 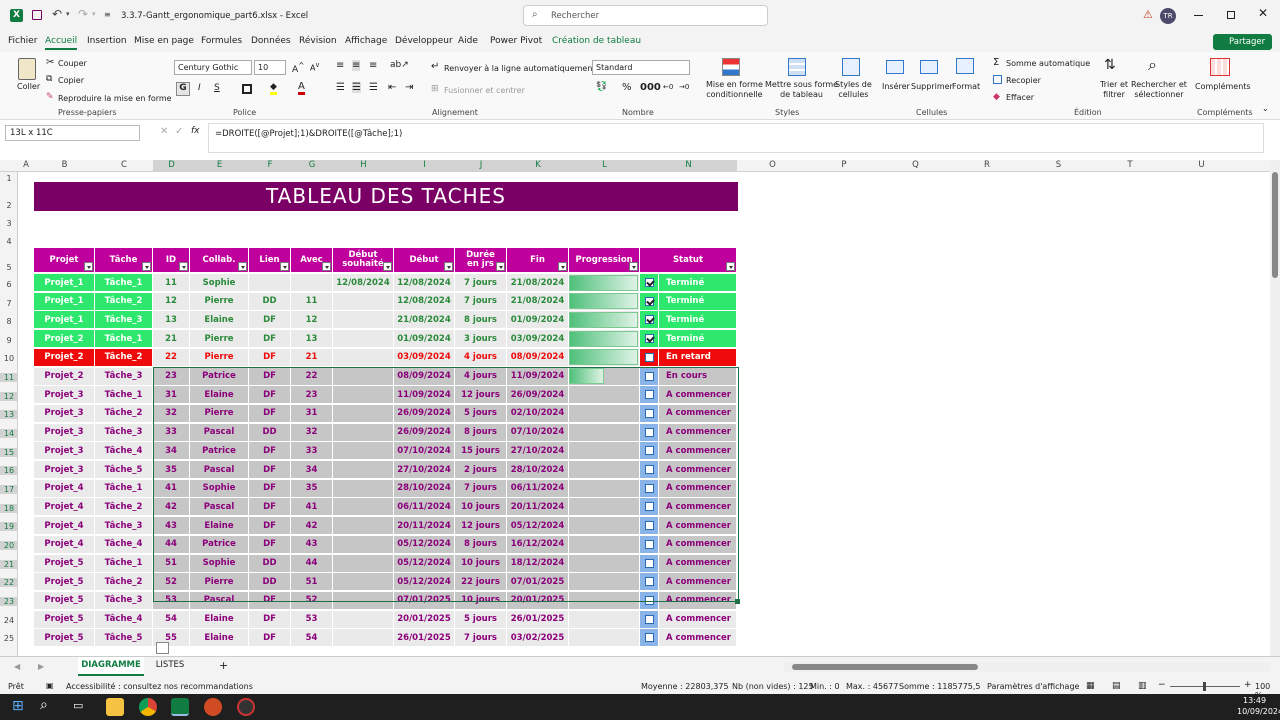 What do you see at coordinates (9, 564) in the screenshot?
I see `row-header-21: 21` at bounding box center [9, 564].